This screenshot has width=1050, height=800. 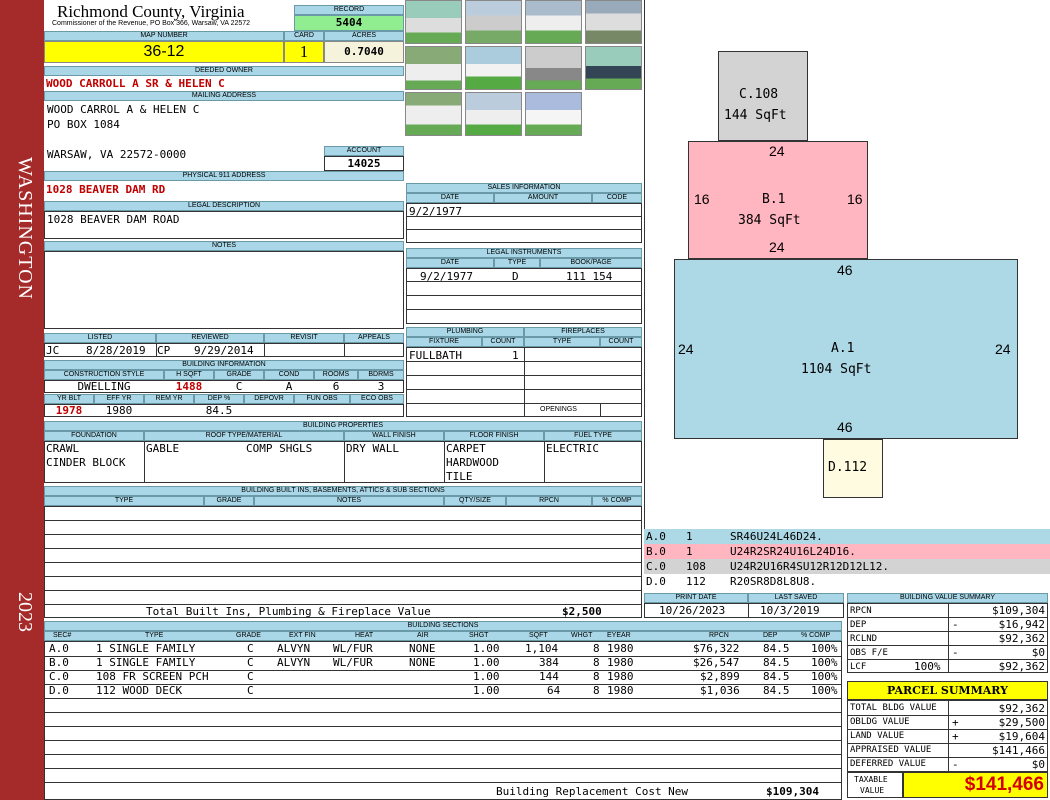 I want to click on legend-row-c: C.0 108 U24R2U16R4SU12R12D12L12., so click(x=847, y=566).